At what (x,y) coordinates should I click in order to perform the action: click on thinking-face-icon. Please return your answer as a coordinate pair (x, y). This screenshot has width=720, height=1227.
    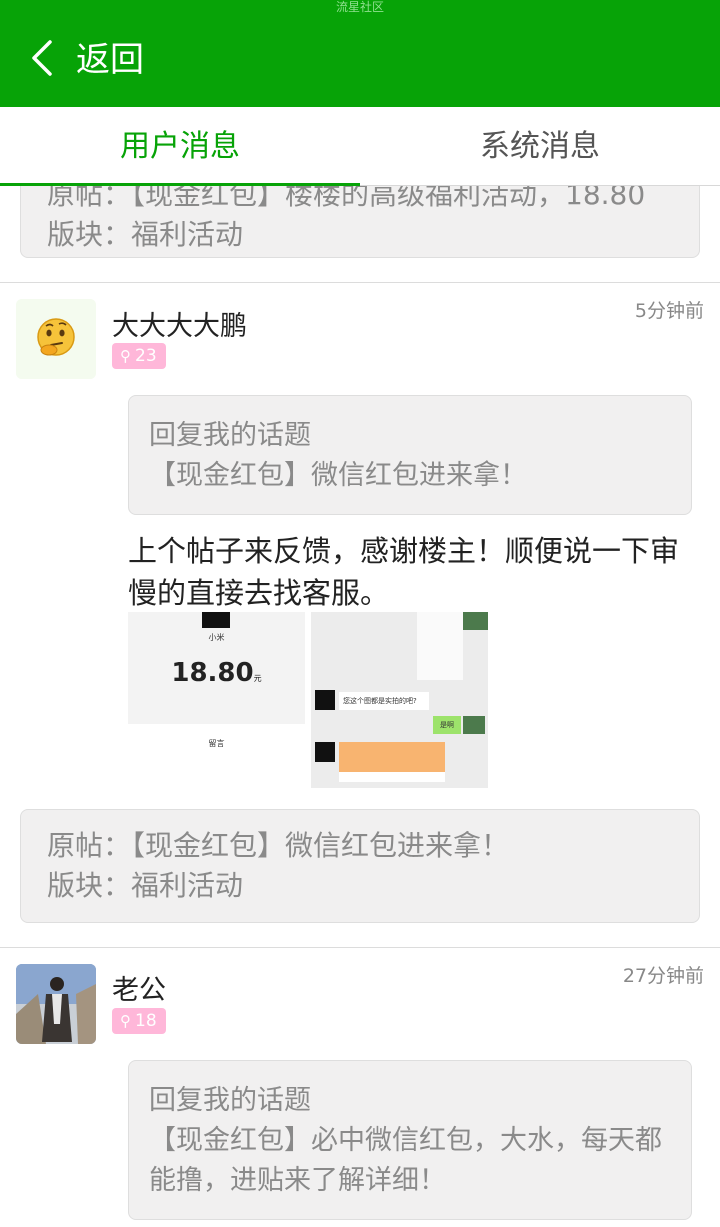
    Looking at the image, I should click on (56, 339).